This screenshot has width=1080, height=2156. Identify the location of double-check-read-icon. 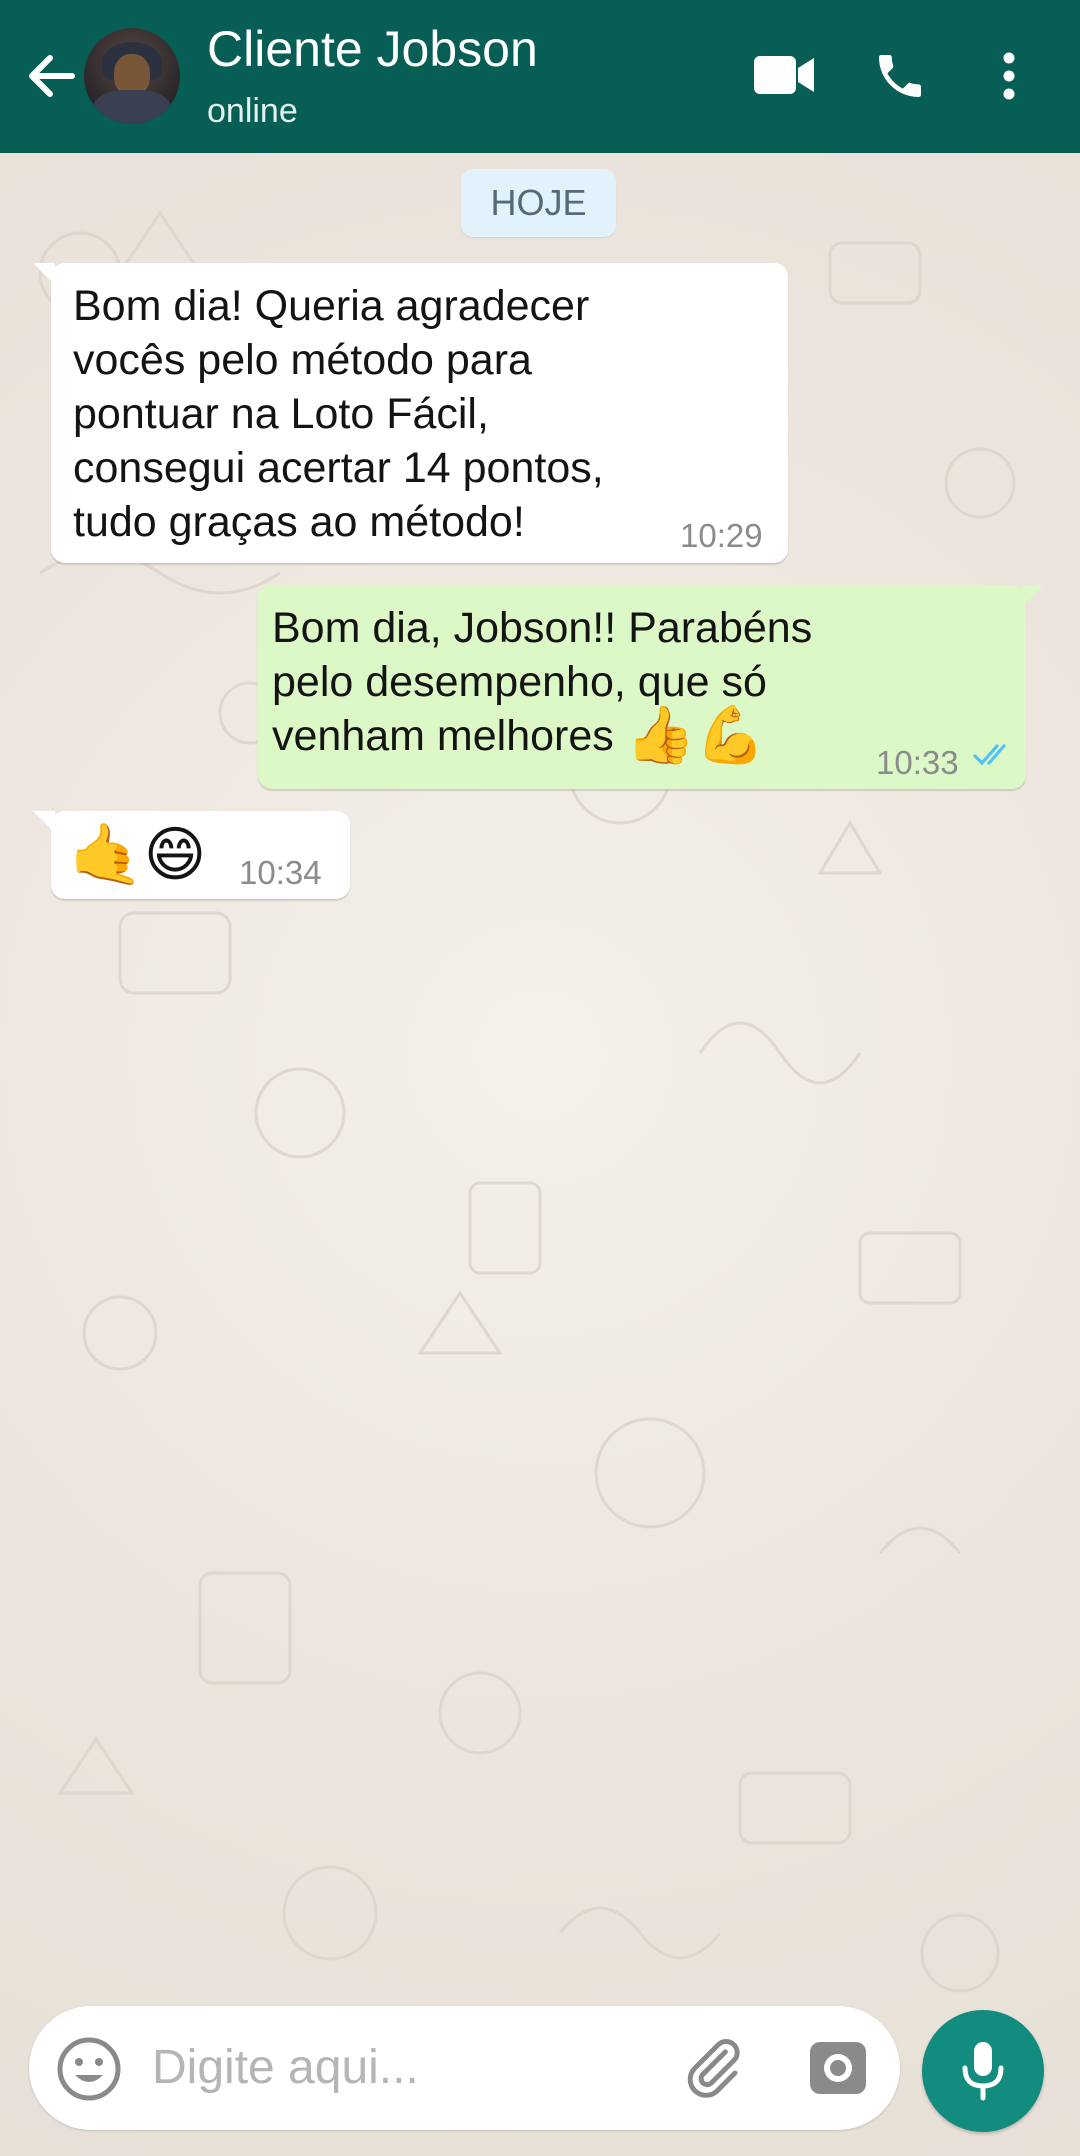
(989, 755).